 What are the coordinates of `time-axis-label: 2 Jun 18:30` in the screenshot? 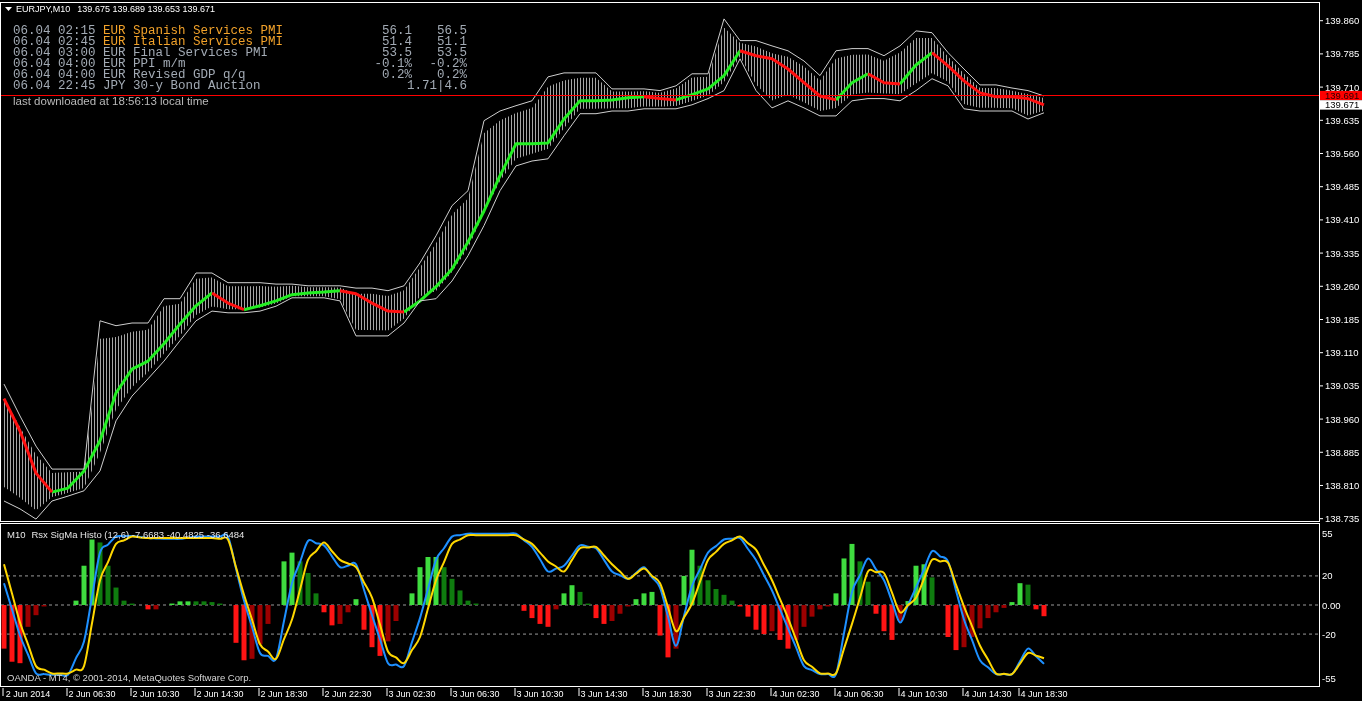 It's located at (284, 693).